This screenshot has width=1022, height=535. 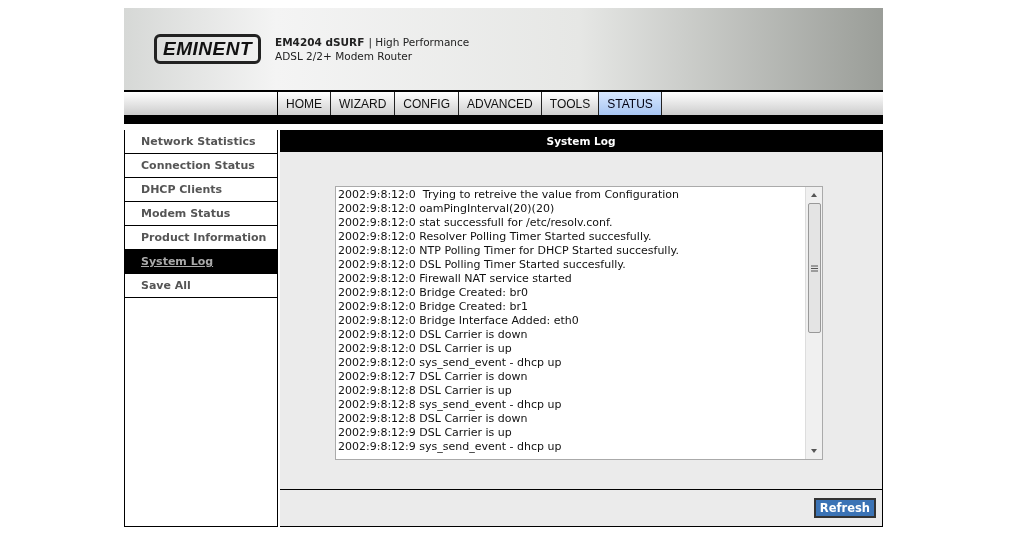 What do you see at coordinates (509, 195) in the screenshot?
I see `log-line: 2002:9:8:12:0 Trying to retreive the value from Configuration` at bounding box center [509, 195].